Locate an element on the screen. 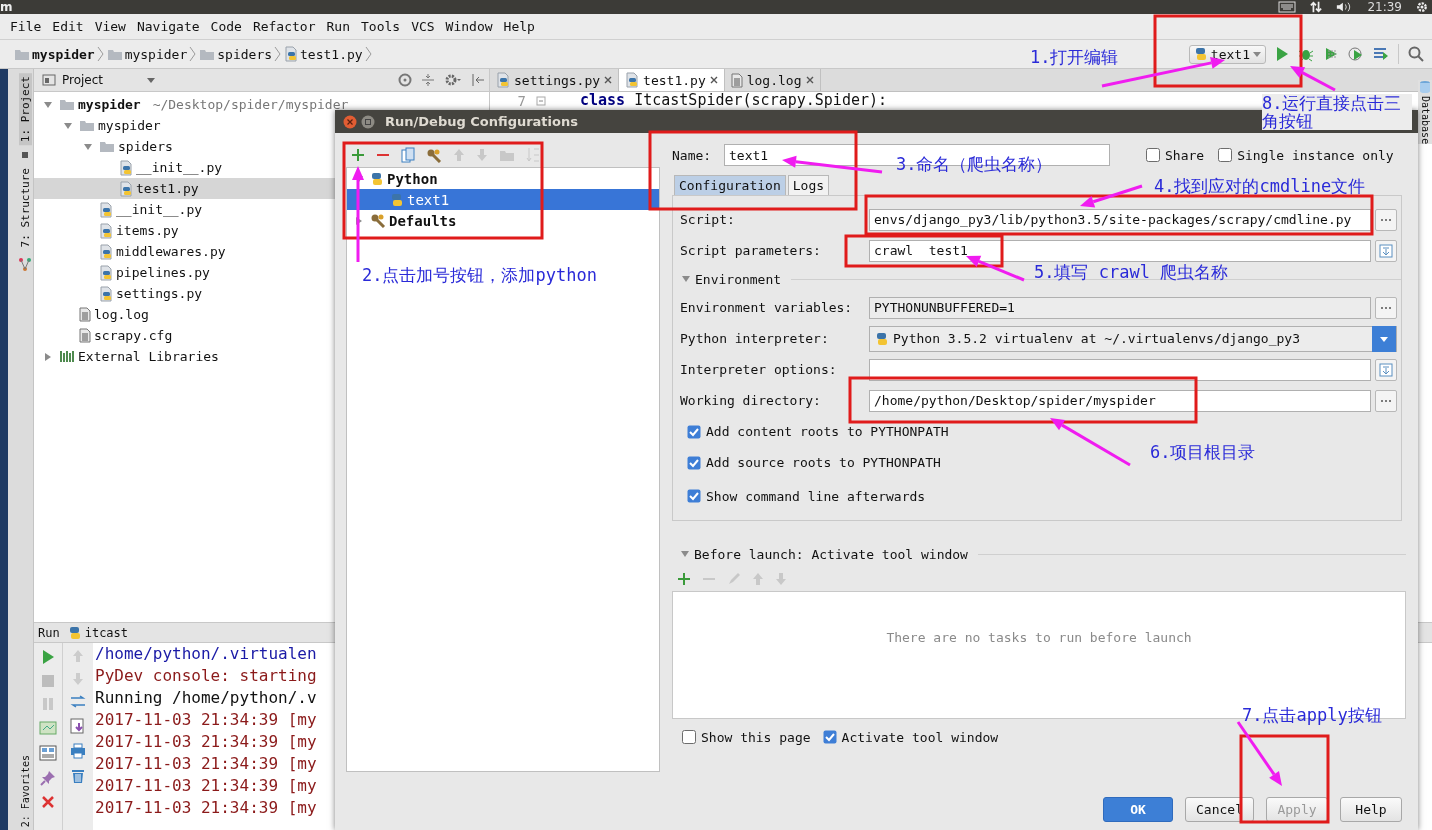 The image size is (1432, 830). print-icon is located at coordinates (78, 751).